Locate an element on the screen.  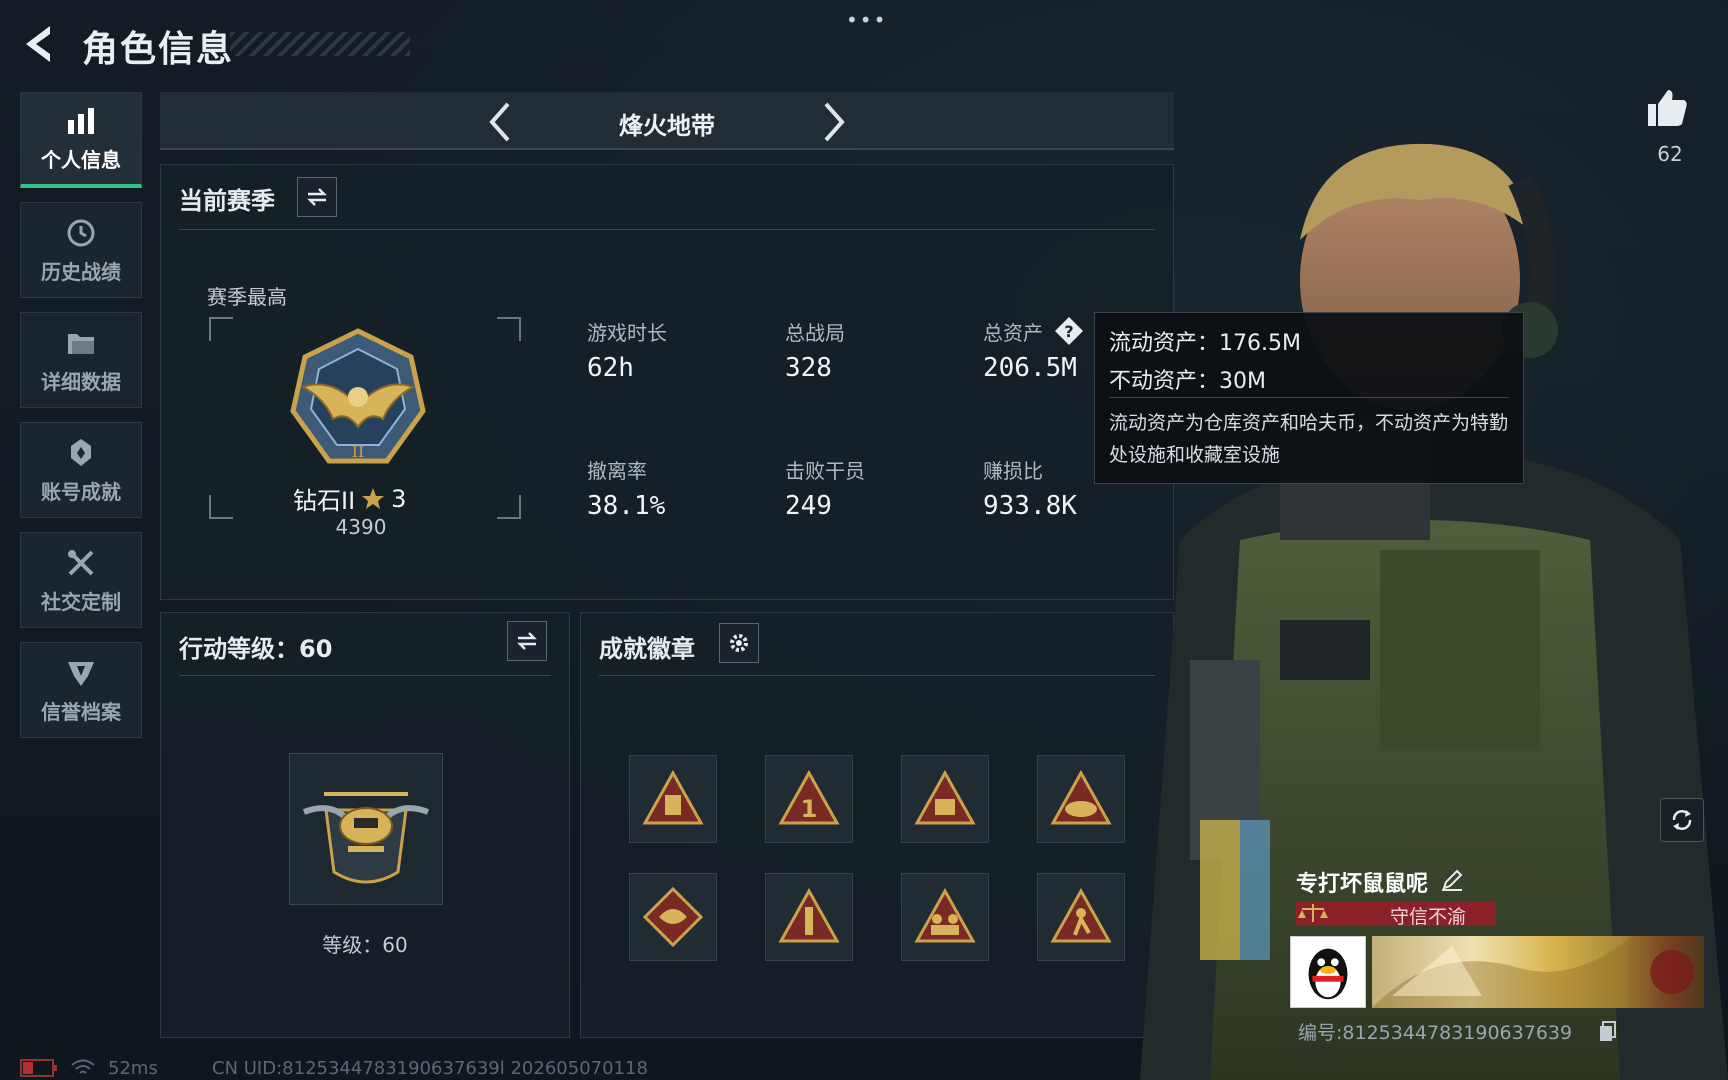
bar-chart-icon is located at coordinates (81, 121).